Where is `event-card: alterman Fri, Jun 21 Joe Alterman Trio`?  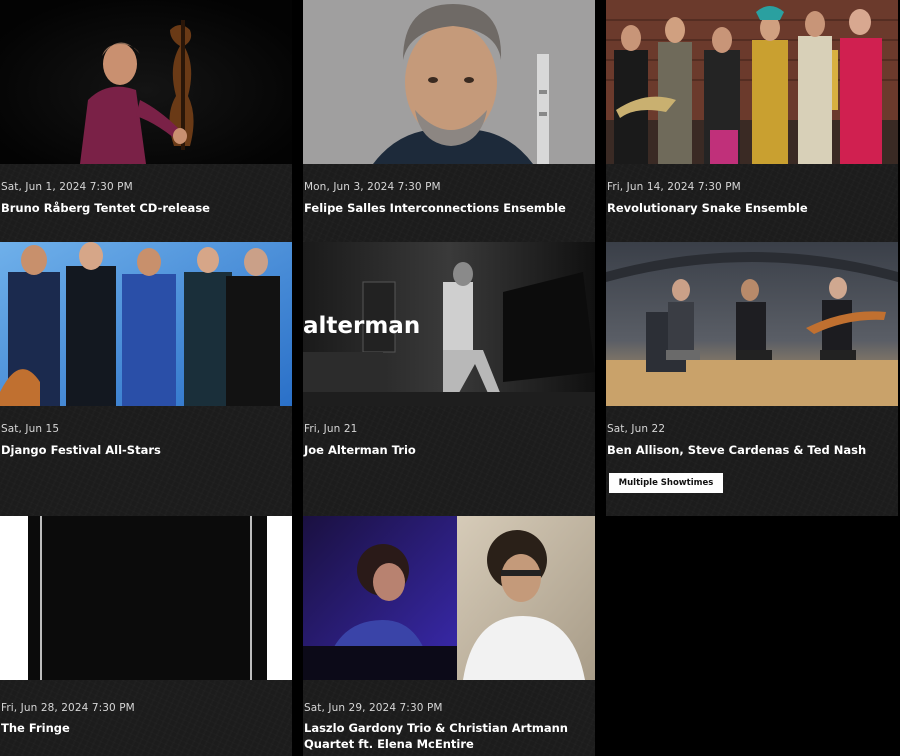 event-card: alterman Fri, Jun 21 Joe Alterman Trio is located at coordinates (449, 379).